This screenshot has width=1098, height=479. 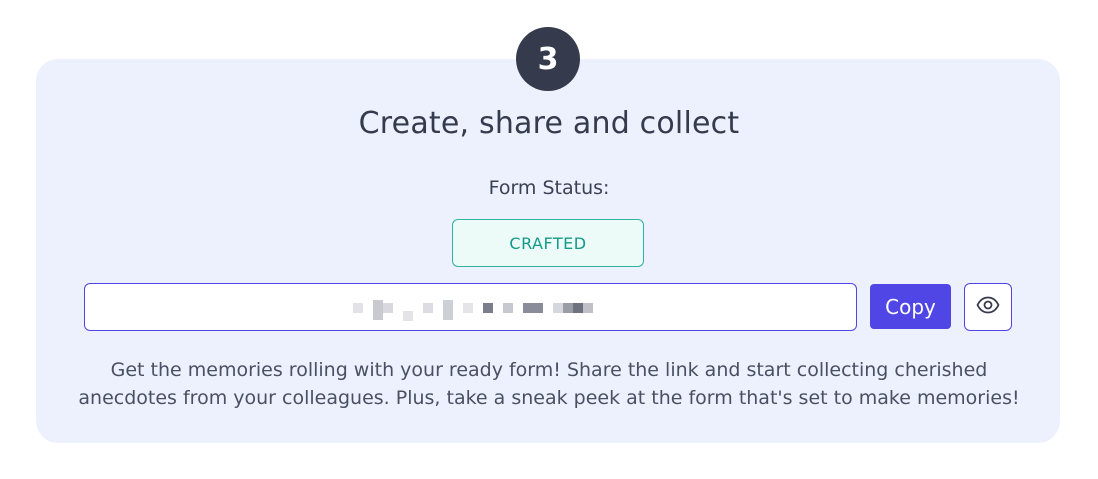 I want to click on share-link-field, so click(x=470, y=307).